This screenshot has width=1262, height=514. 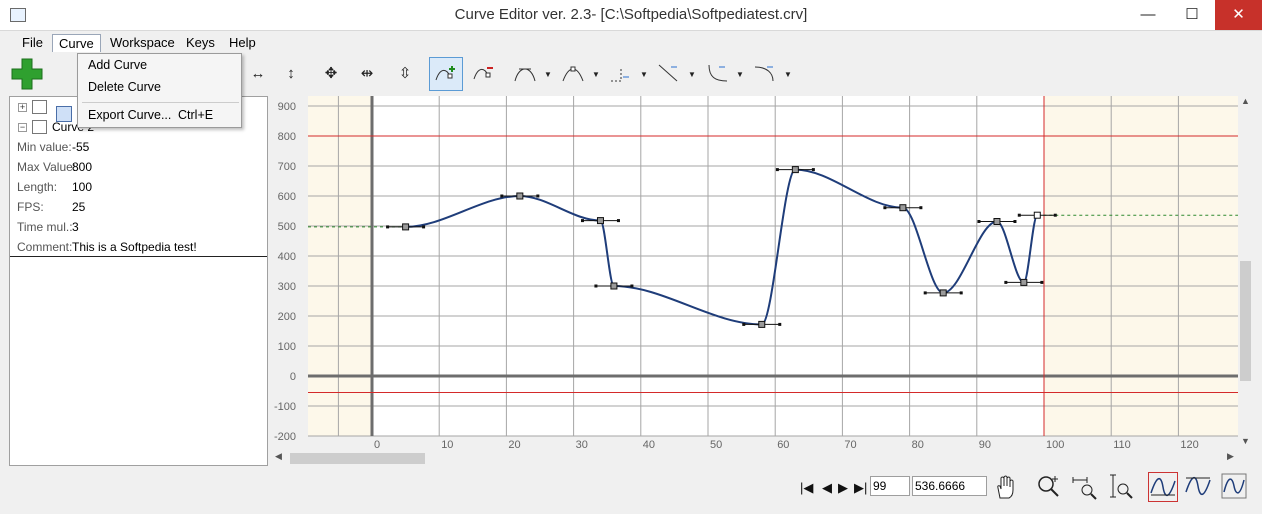 I want to click on x-tick-label: 20, so click(x=514, y=445).